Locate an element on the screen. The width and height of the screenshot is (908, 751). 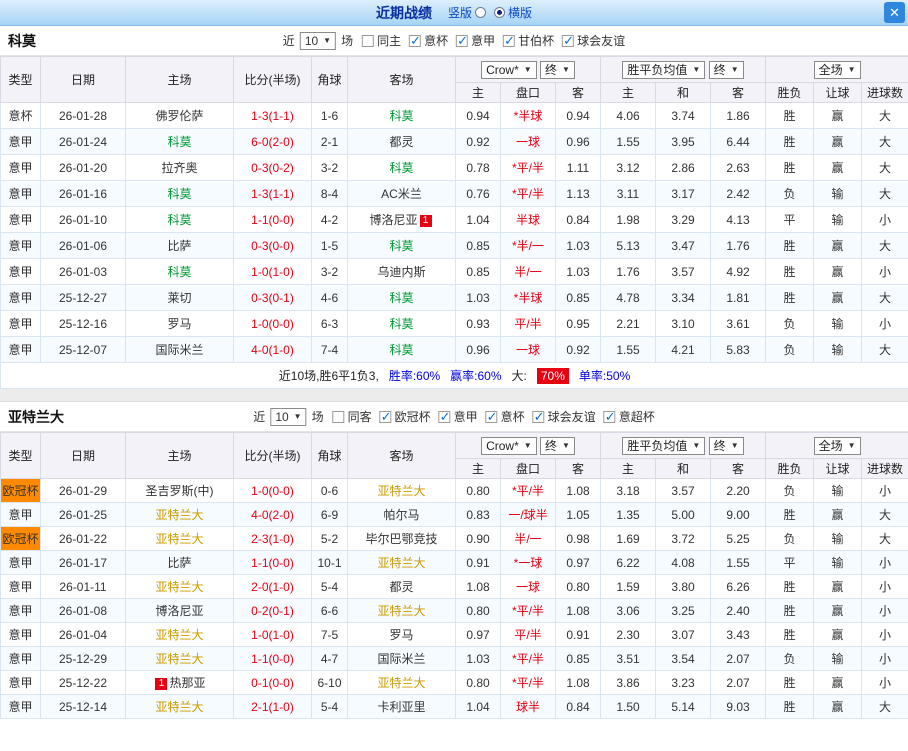
date-cell: 25-12-29 is located at coordinates (83, 658).